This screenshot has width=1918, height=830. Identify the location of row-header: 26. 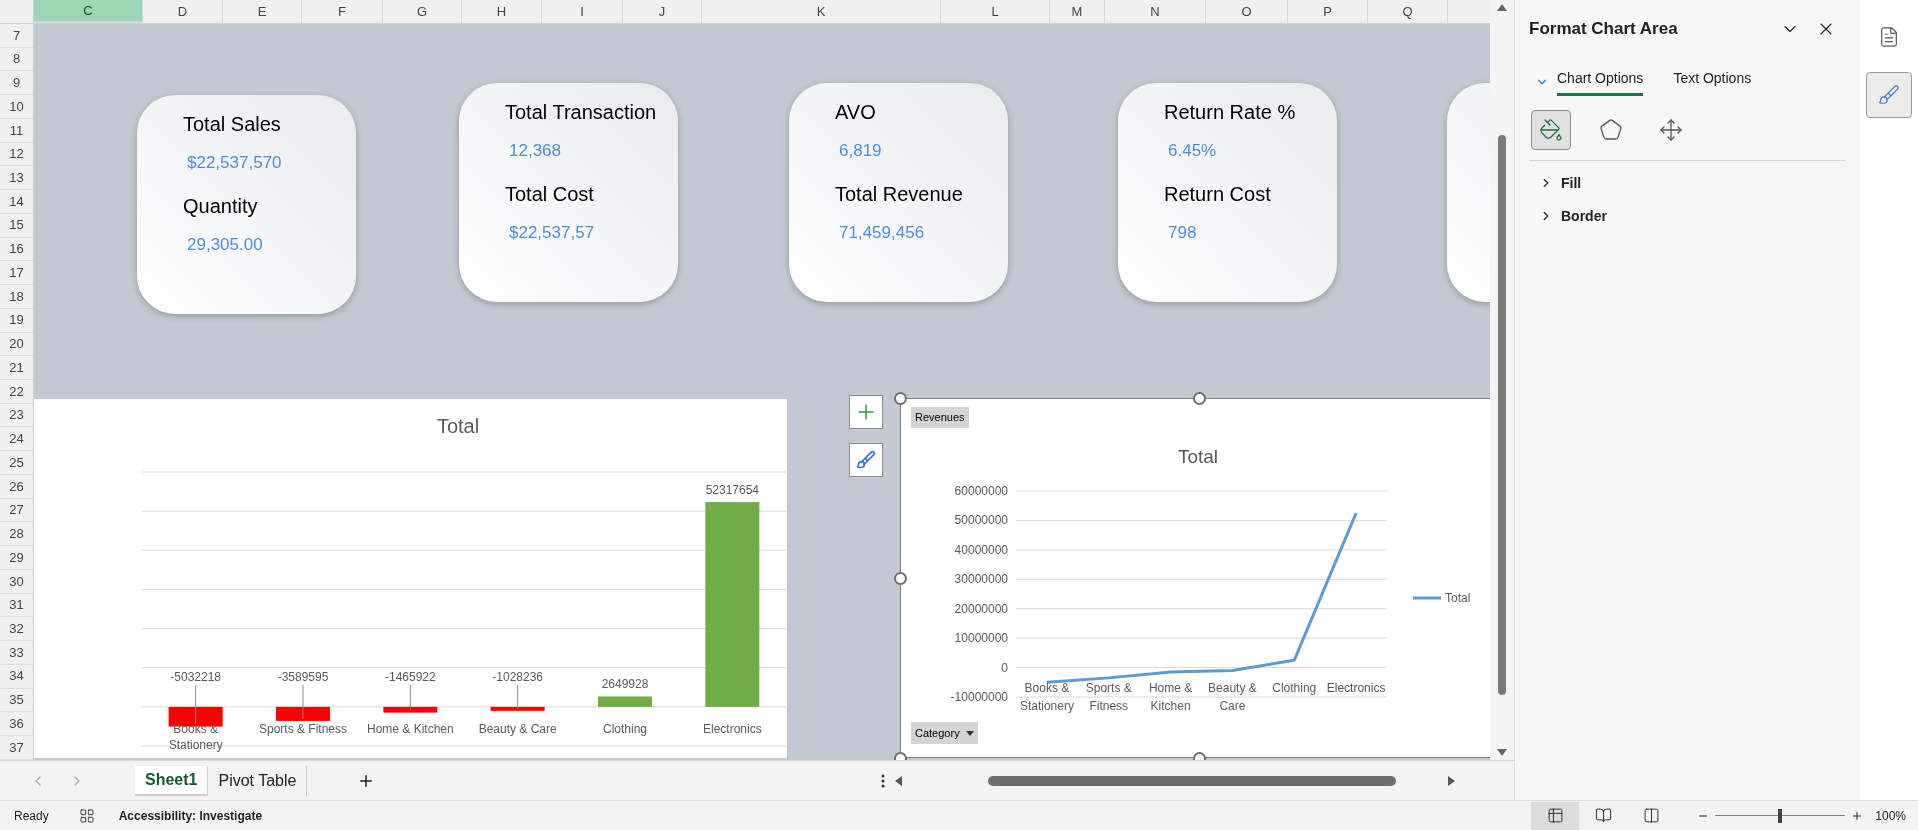
(16, 486).